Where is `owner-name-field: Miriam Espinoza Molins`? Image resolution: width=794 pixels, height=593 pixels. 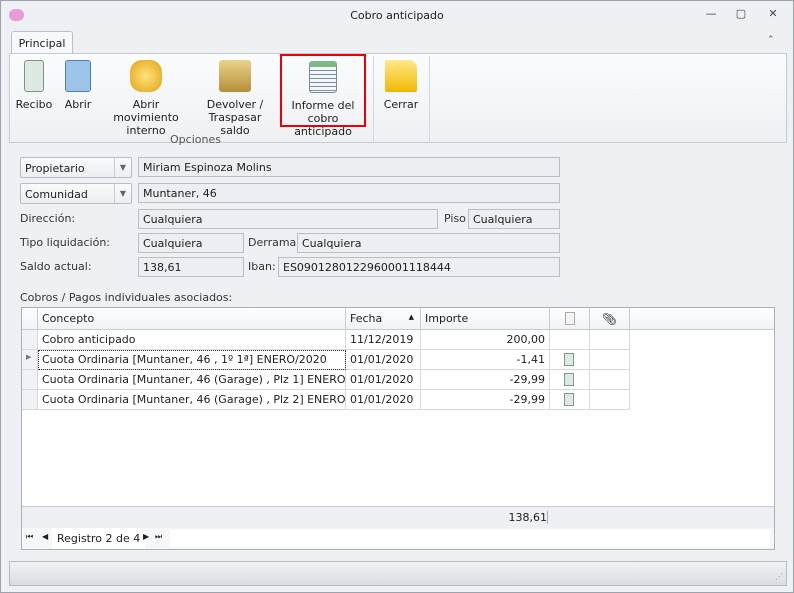
owner-name-field: Miriam Espinoza Molins is located at coordinates (349, 167).